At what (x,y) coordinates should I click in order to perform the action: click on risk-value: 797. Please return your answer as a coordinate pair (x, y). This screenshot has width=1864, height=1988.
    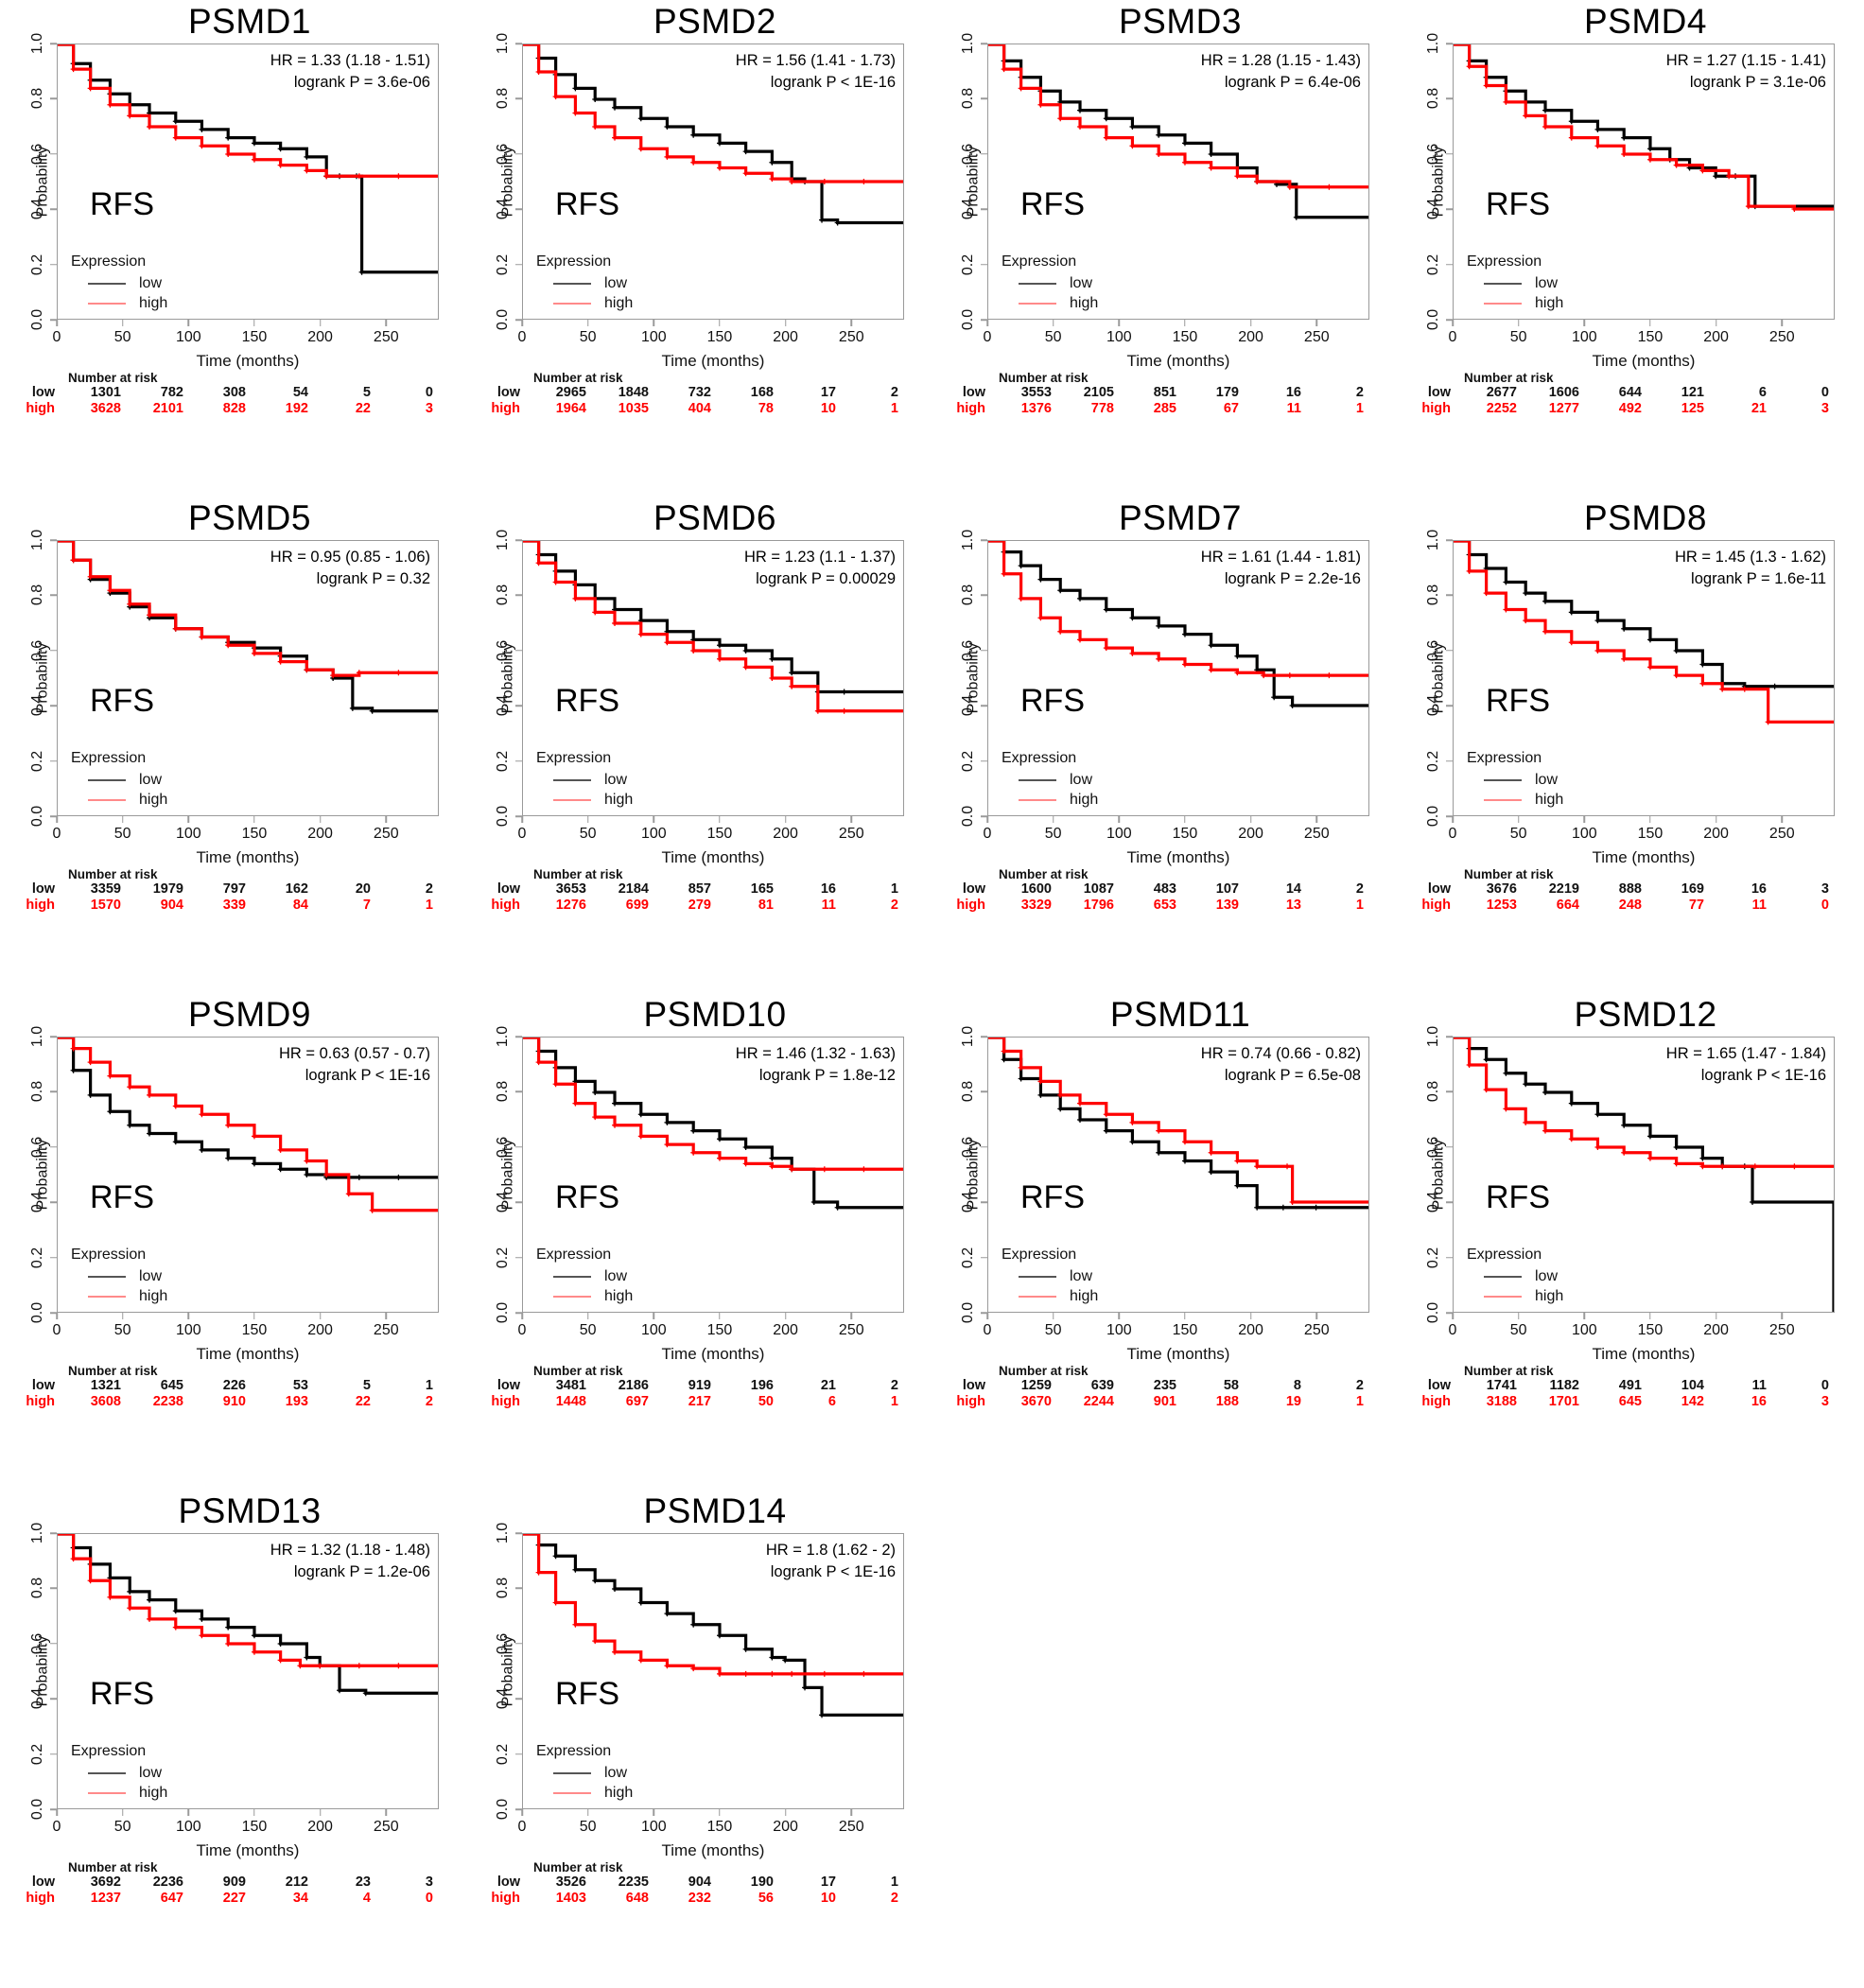
    Looking at the image, I should click on (234, 889).